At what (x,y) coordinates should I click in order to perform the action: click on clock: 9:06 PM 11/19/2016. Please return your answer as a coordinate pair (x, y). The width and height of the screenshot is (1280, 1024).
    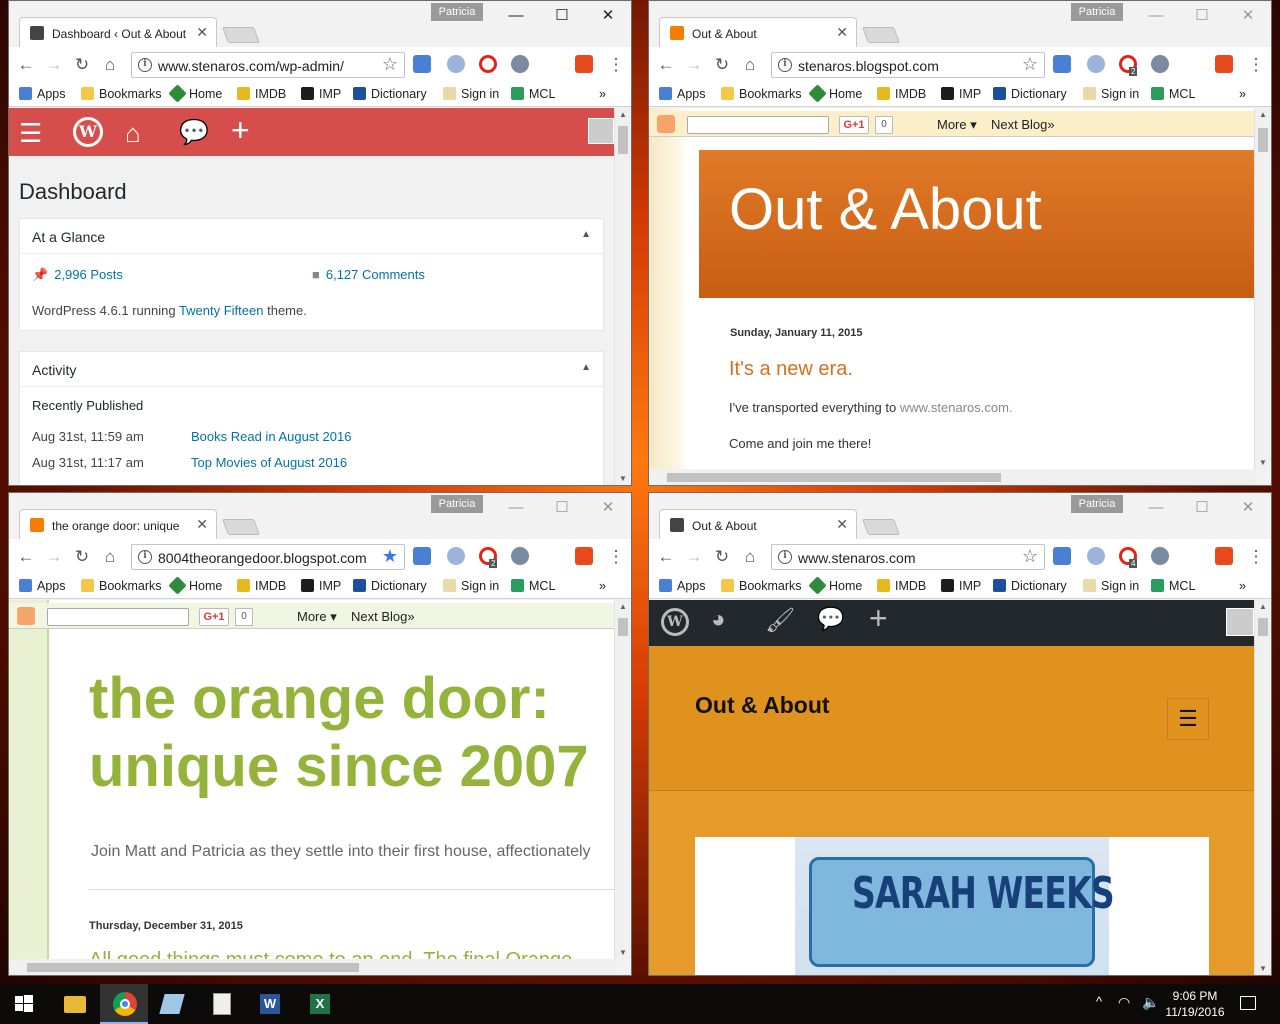
    Looking at the image, I should click on (1195, 1004).